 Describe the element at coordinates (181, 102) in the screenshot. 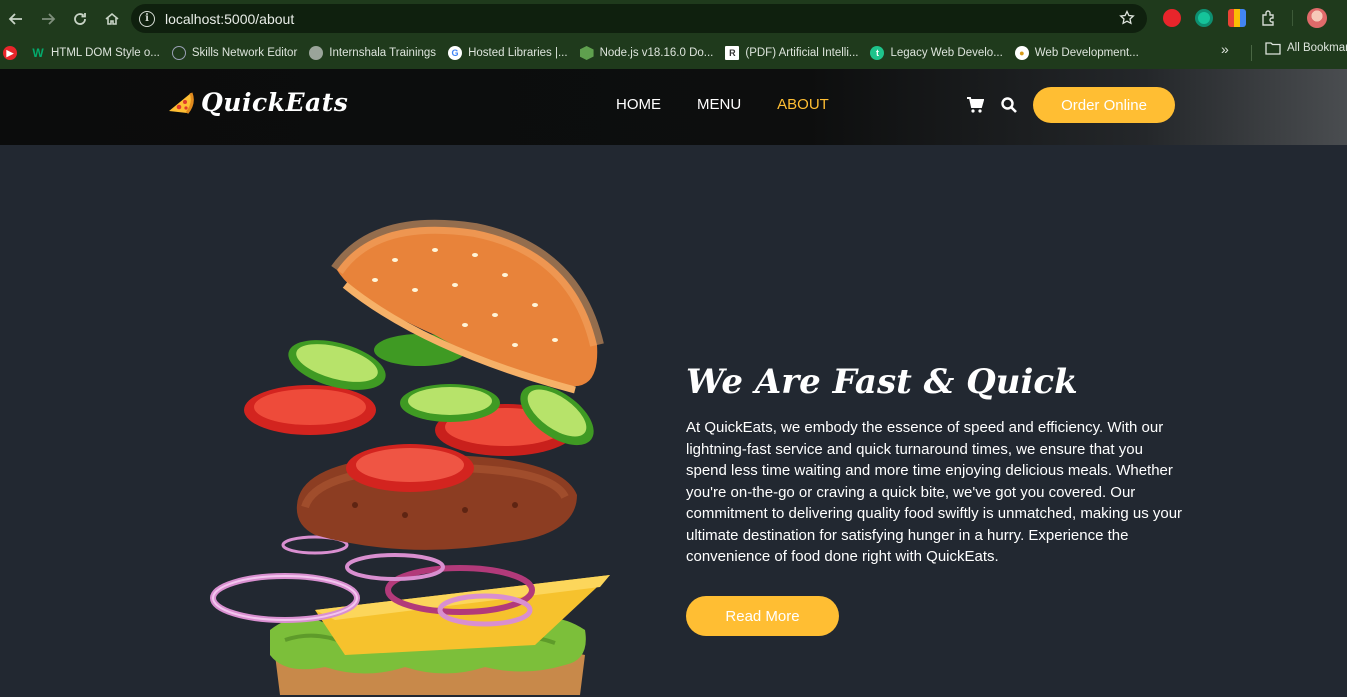

I see `pizza-slice-icon` at that location.